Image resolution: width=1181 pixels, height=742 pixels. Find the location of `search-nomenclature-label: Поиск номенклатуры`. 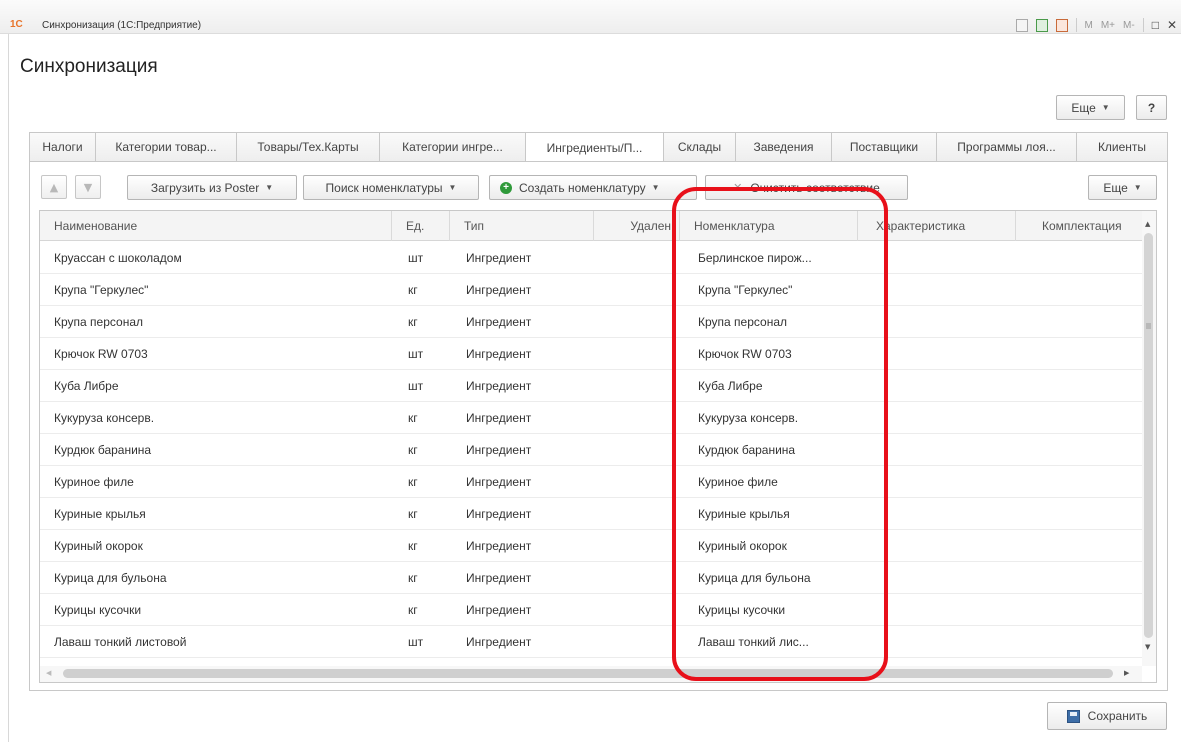

search-nomenclature-label: Поиск номенклатуры is located at coordinates (384, 187).